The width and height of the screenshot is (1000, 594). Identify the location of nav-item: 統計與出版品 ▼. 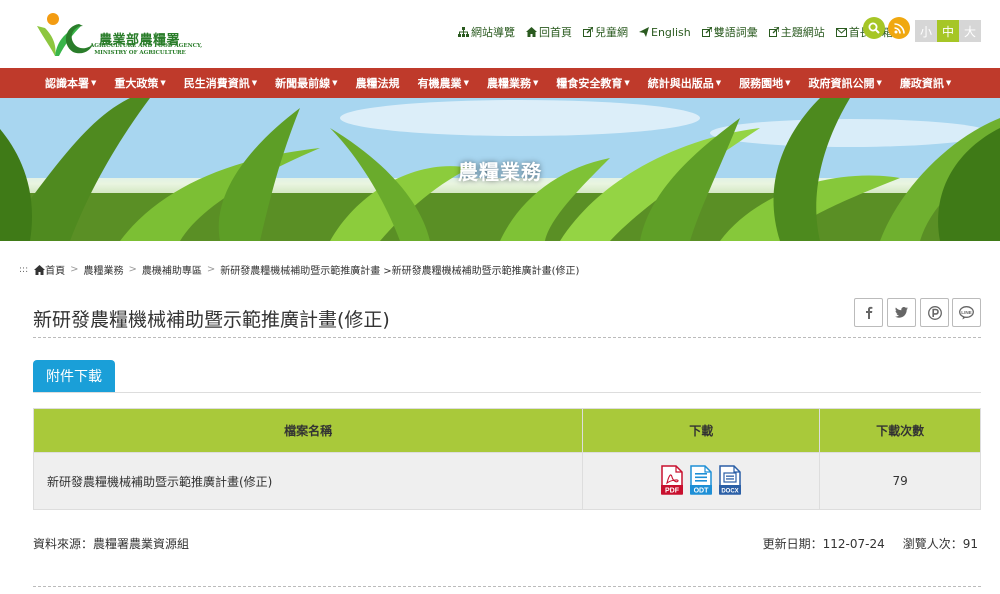
(684, 83).